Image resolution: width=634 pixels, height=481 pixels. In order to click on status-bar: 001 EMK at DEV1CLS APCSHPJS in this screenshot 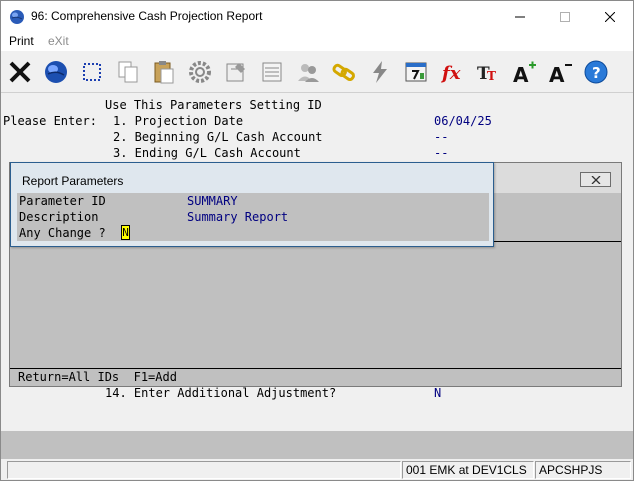, I will do `click(317, 469)`.